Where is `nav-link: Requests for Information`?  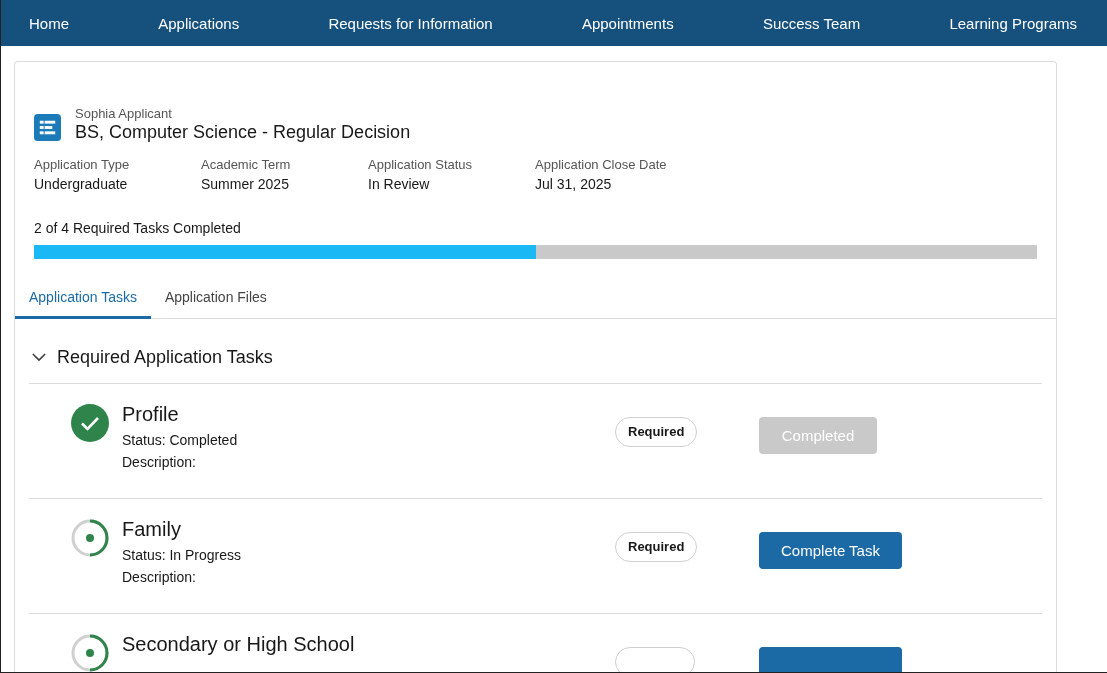
nav-link: Requests for Information is located at coordinates (410, 23).